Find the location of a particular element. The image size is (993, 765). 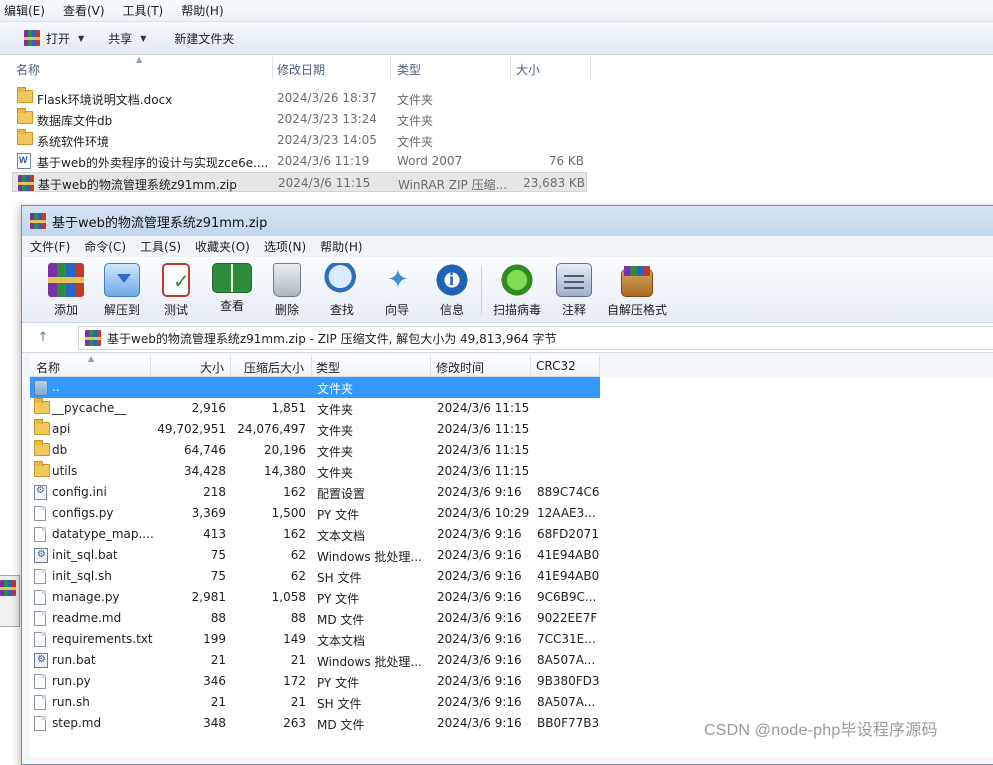

comment-button: 注释 is located at coordinates (574, 292).